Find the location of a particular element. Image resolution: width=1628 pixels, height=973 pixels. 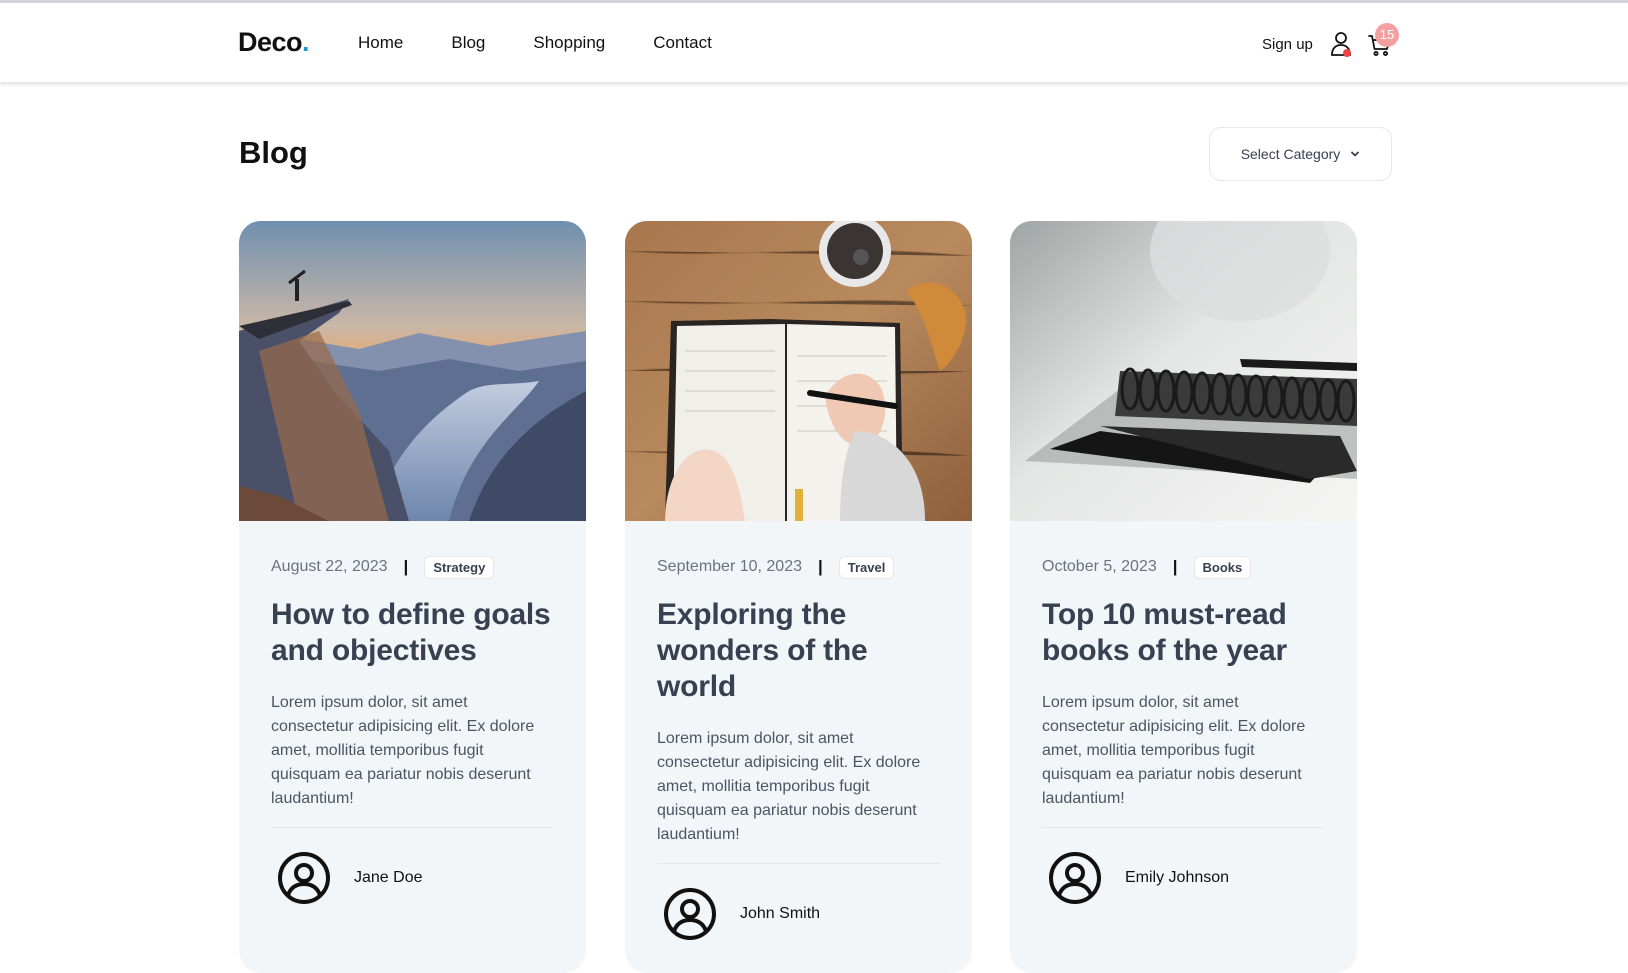

category-tag: Books is located at coordinates (1222, 567).